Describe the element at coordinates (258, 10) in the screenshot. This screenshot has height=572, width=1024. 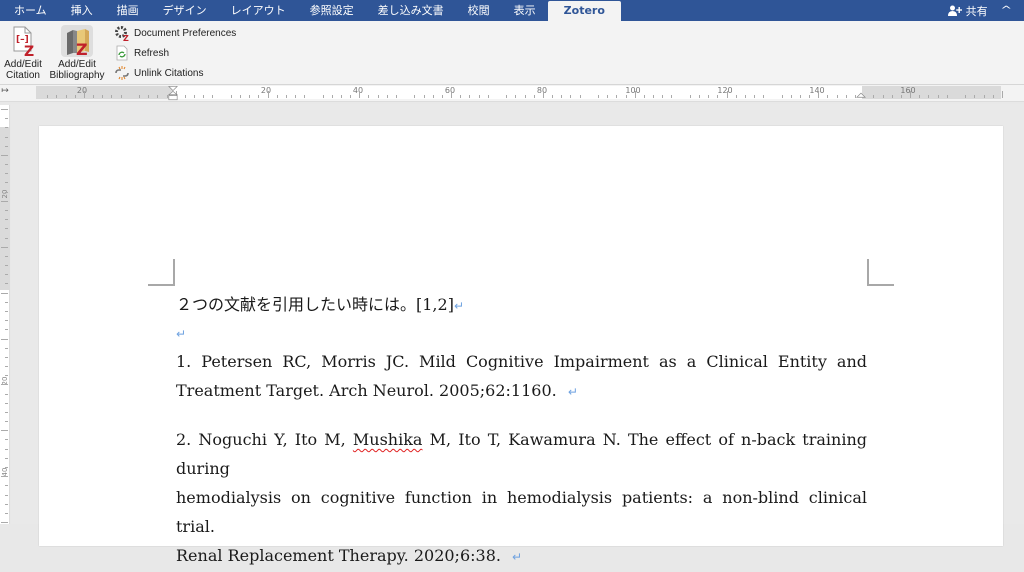
I see `tab-layout: レイアウト` at that location.